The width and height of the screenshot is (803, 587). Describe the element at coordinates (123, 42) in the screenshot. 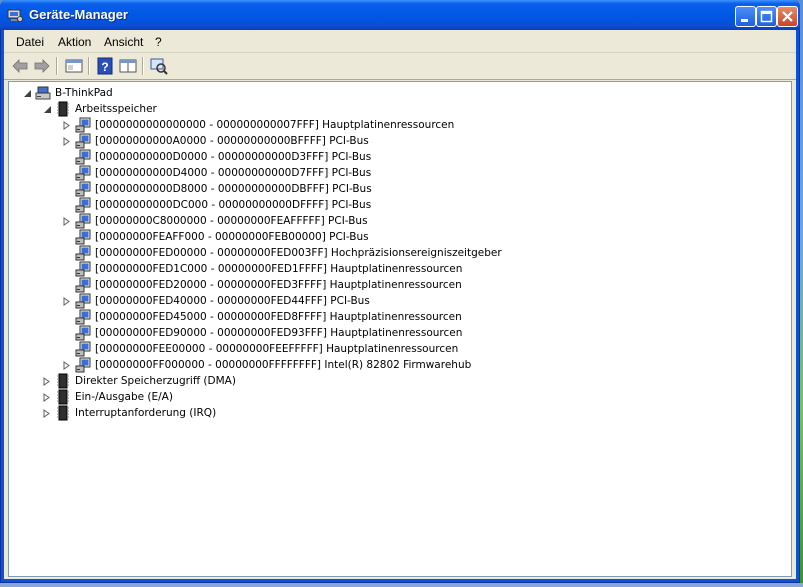

I see `menu-ansicht: Ansicht` at that location.